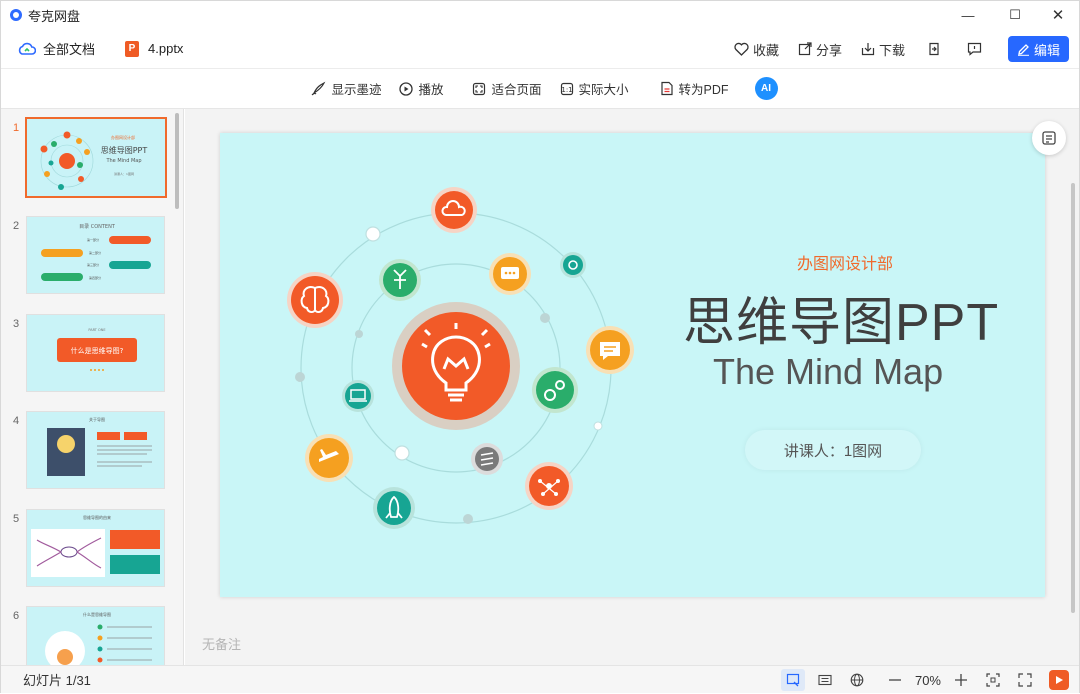  What do you see at coordinates (703, 90) in the screenshot?
I see `convert-pdf-label: 转为PDF` at bounding box center [703, 90].